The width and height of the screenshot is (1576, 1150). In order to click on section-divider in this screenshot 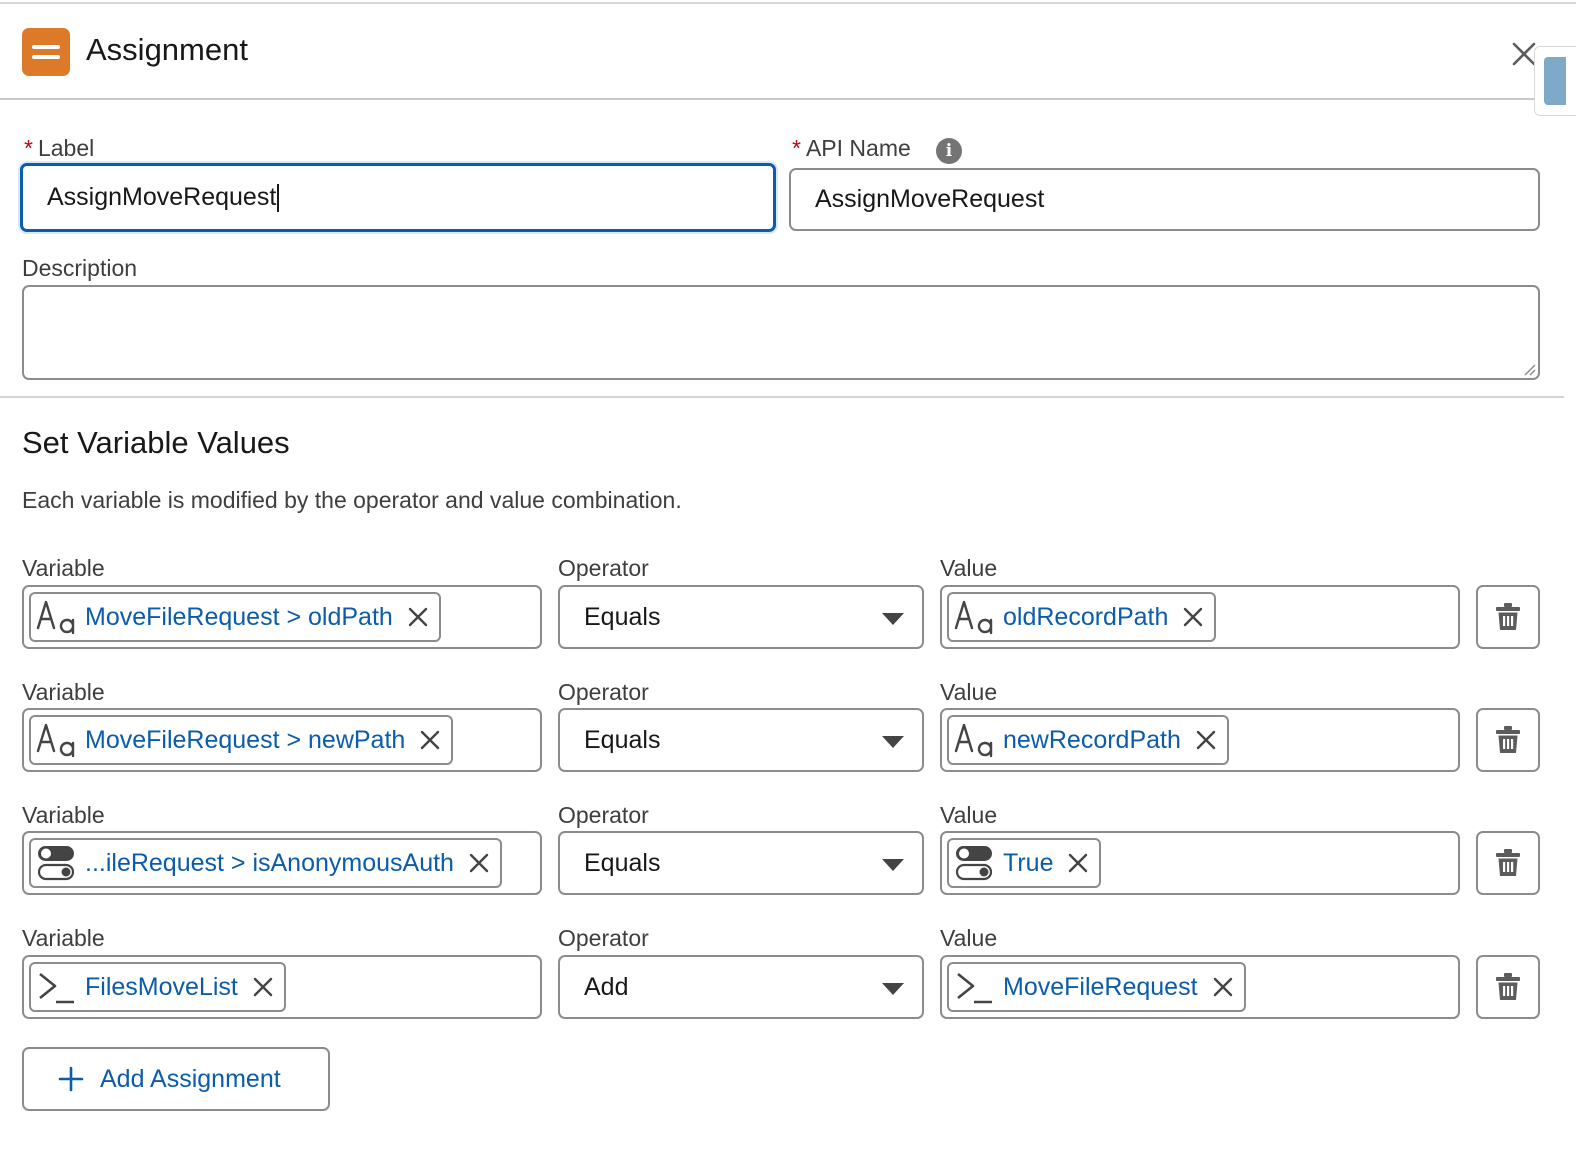, I will do `click(782, 397)`.